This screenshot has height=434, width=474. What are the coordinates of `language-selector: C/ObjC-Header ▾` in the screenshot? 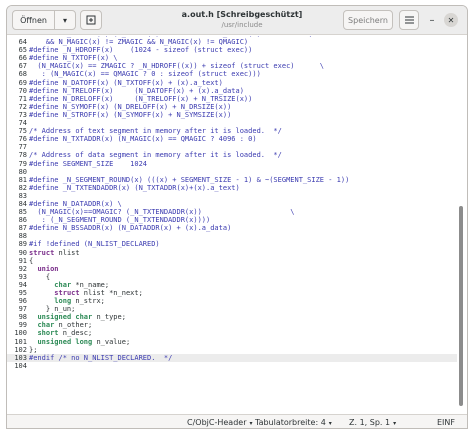 It's located at (220, 422).